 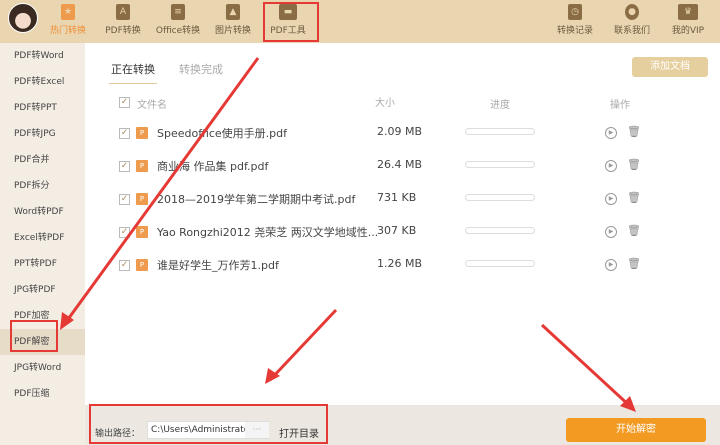 I want to click on sidebar-item: PPT转PDF, so click(x=42, y=264).